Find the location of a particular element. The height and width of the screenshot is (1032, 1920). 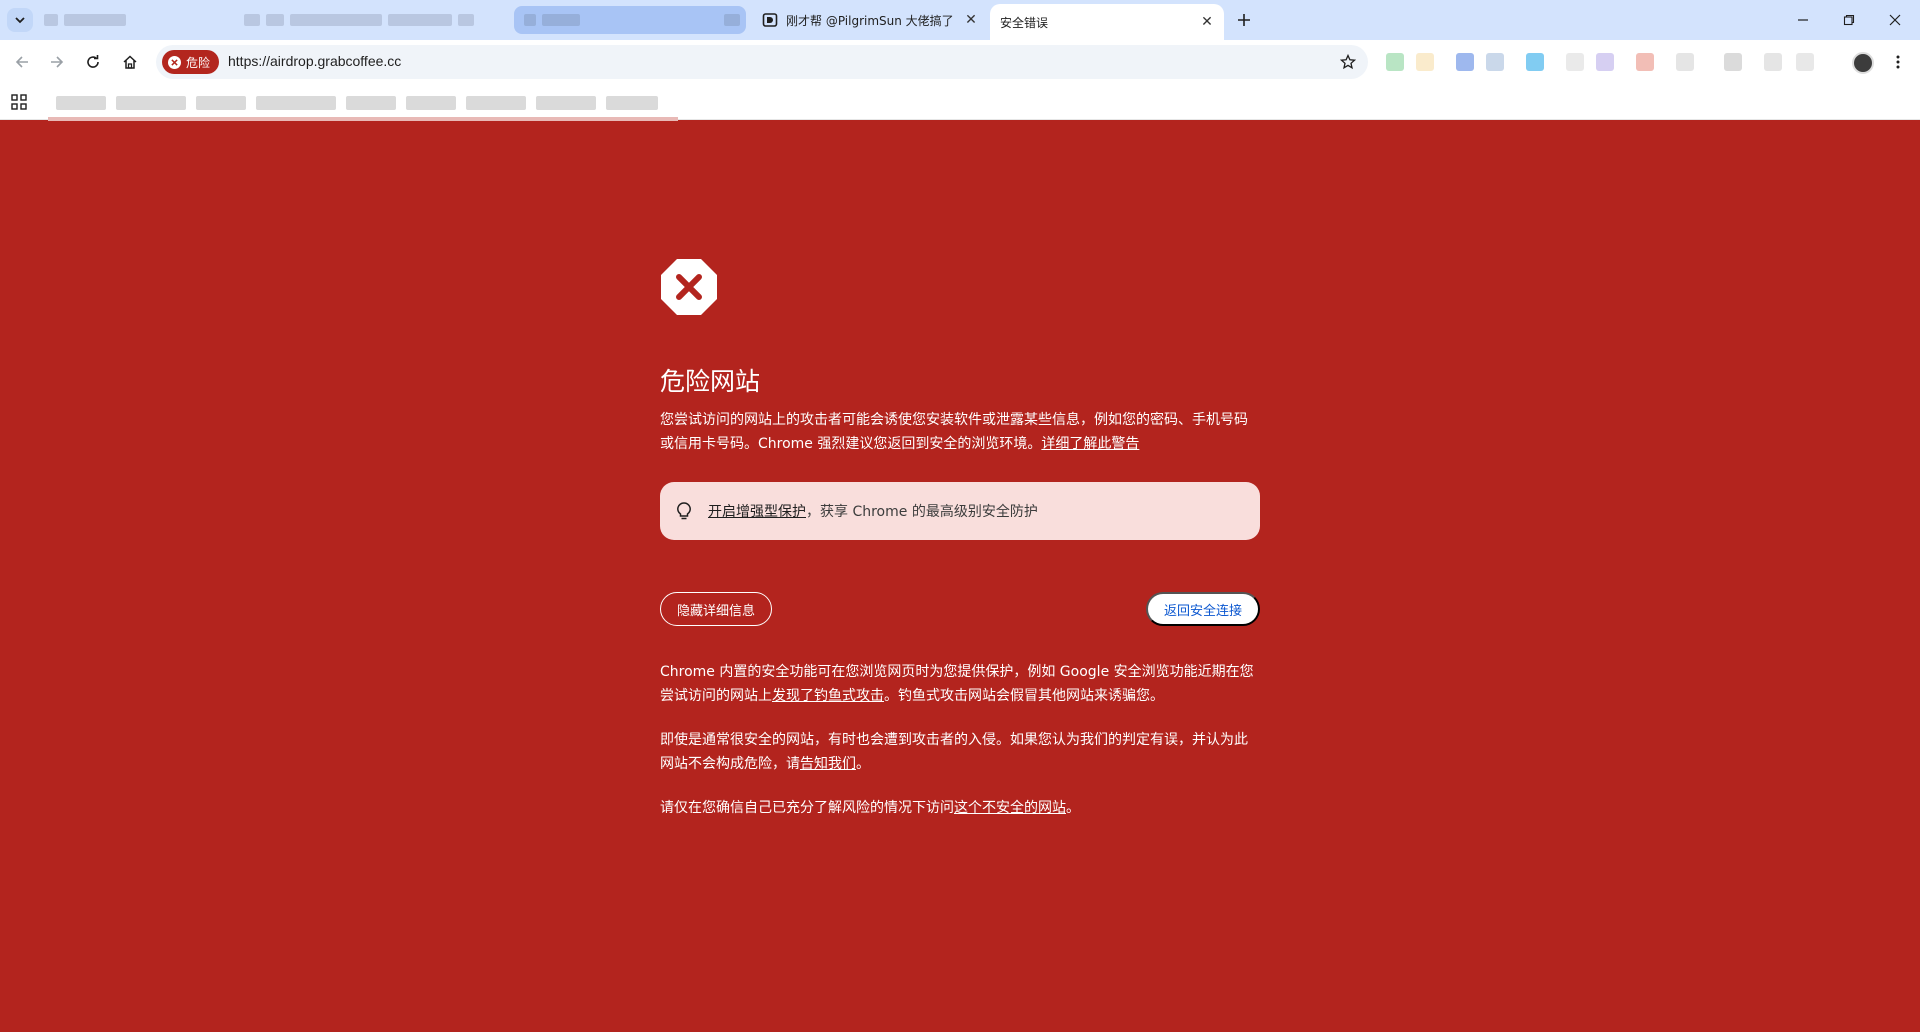

close-icon is located at coordinates (1895, 20).